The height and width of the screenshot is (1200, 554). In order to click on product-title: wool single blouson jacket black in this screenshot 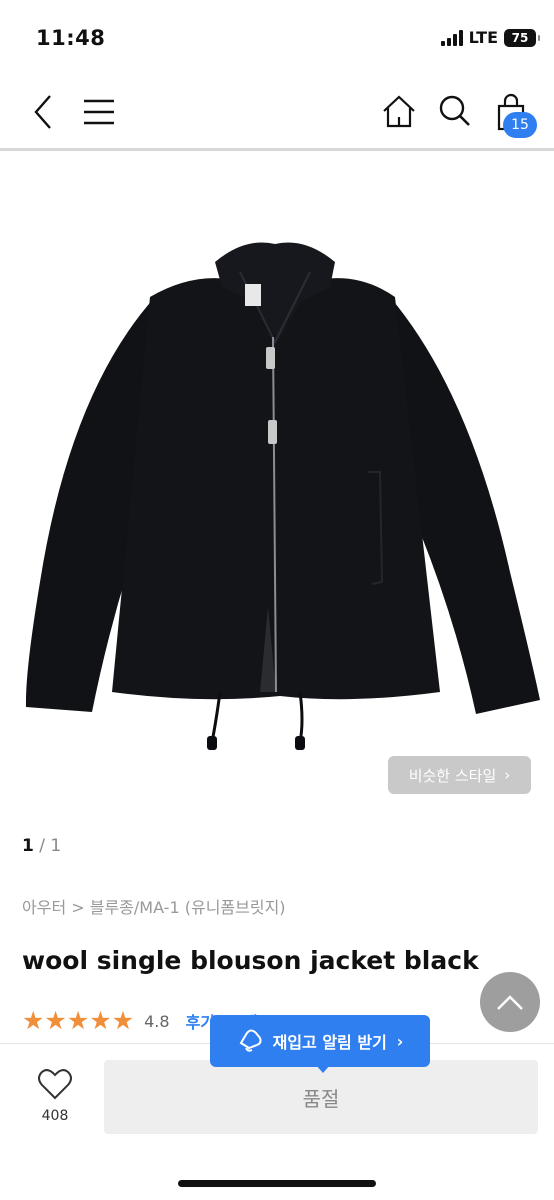, I will do `click(250, 960)`.